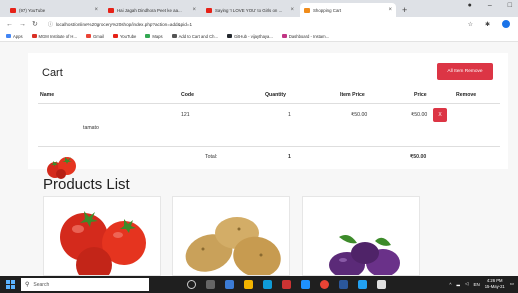 This screenshot has width=518, height=293. Describe the element at coordinates (50, 24) in the screenshot. I see `info-icon: ⓘ` at that location.